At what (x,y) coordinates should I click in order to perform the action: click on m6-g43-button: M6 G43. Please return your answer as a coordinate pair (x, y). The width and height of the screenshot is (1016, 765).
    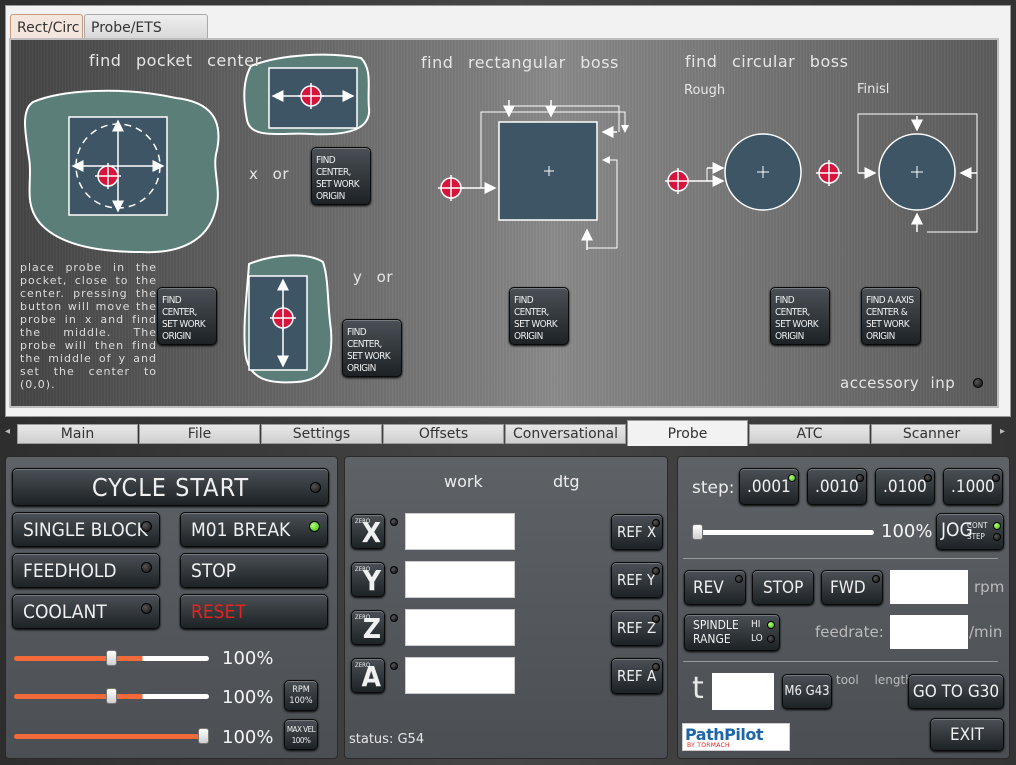
    Looking at the image, I should click on (807, 691).